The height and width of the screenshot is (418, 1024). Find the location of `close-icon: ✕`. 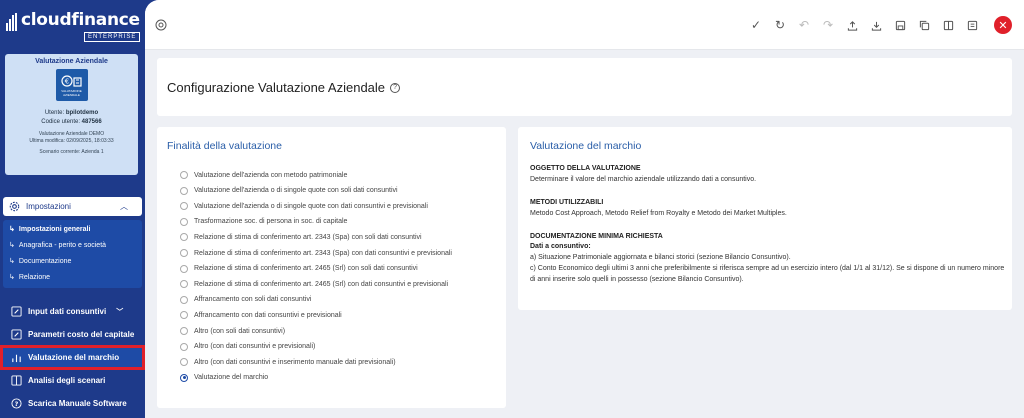

close-icon: ✕ is located at coordinates (1003, 25).